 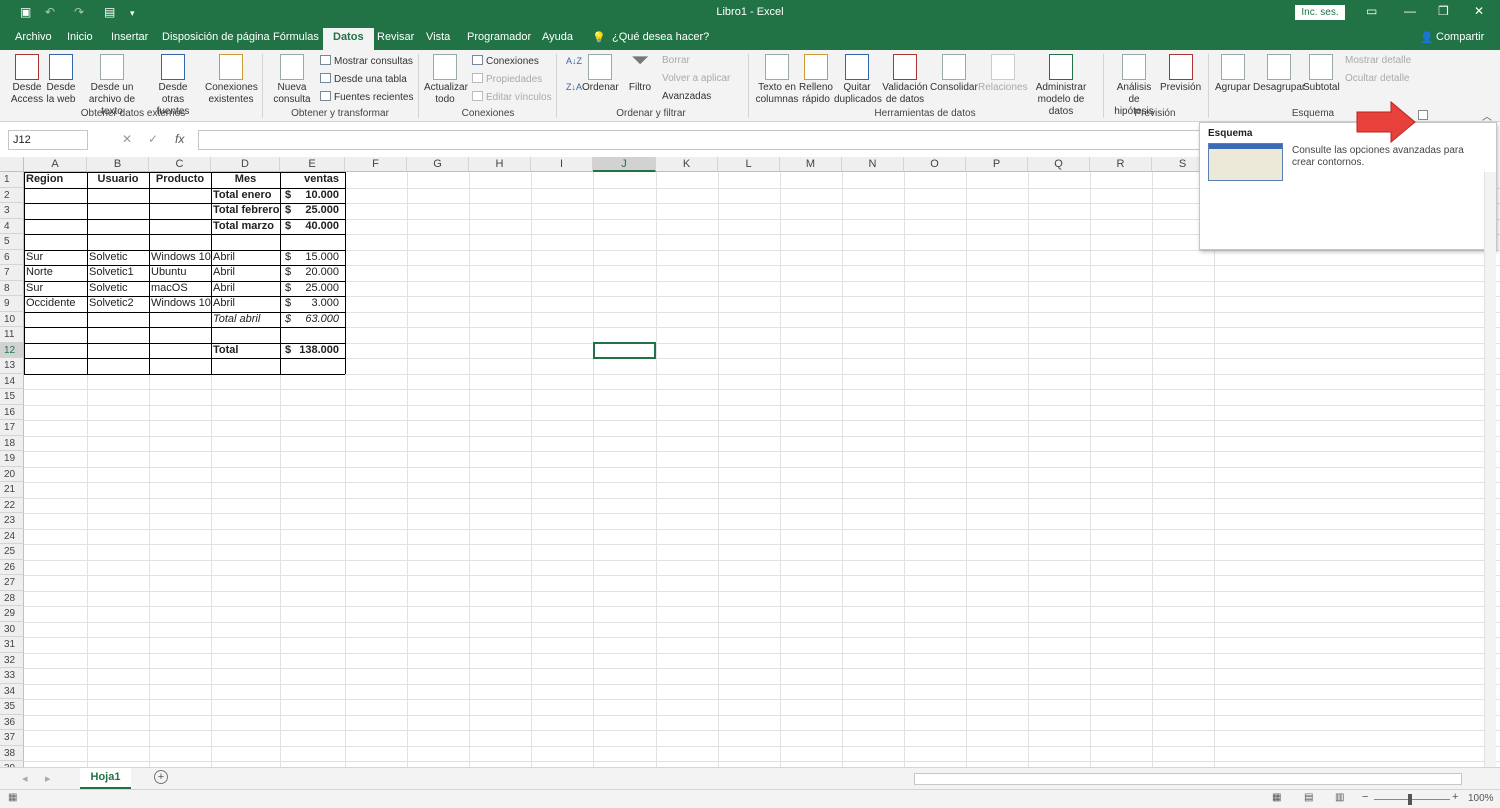 I want to click on cancel-icon: ✕, so click(x=127, y=139).